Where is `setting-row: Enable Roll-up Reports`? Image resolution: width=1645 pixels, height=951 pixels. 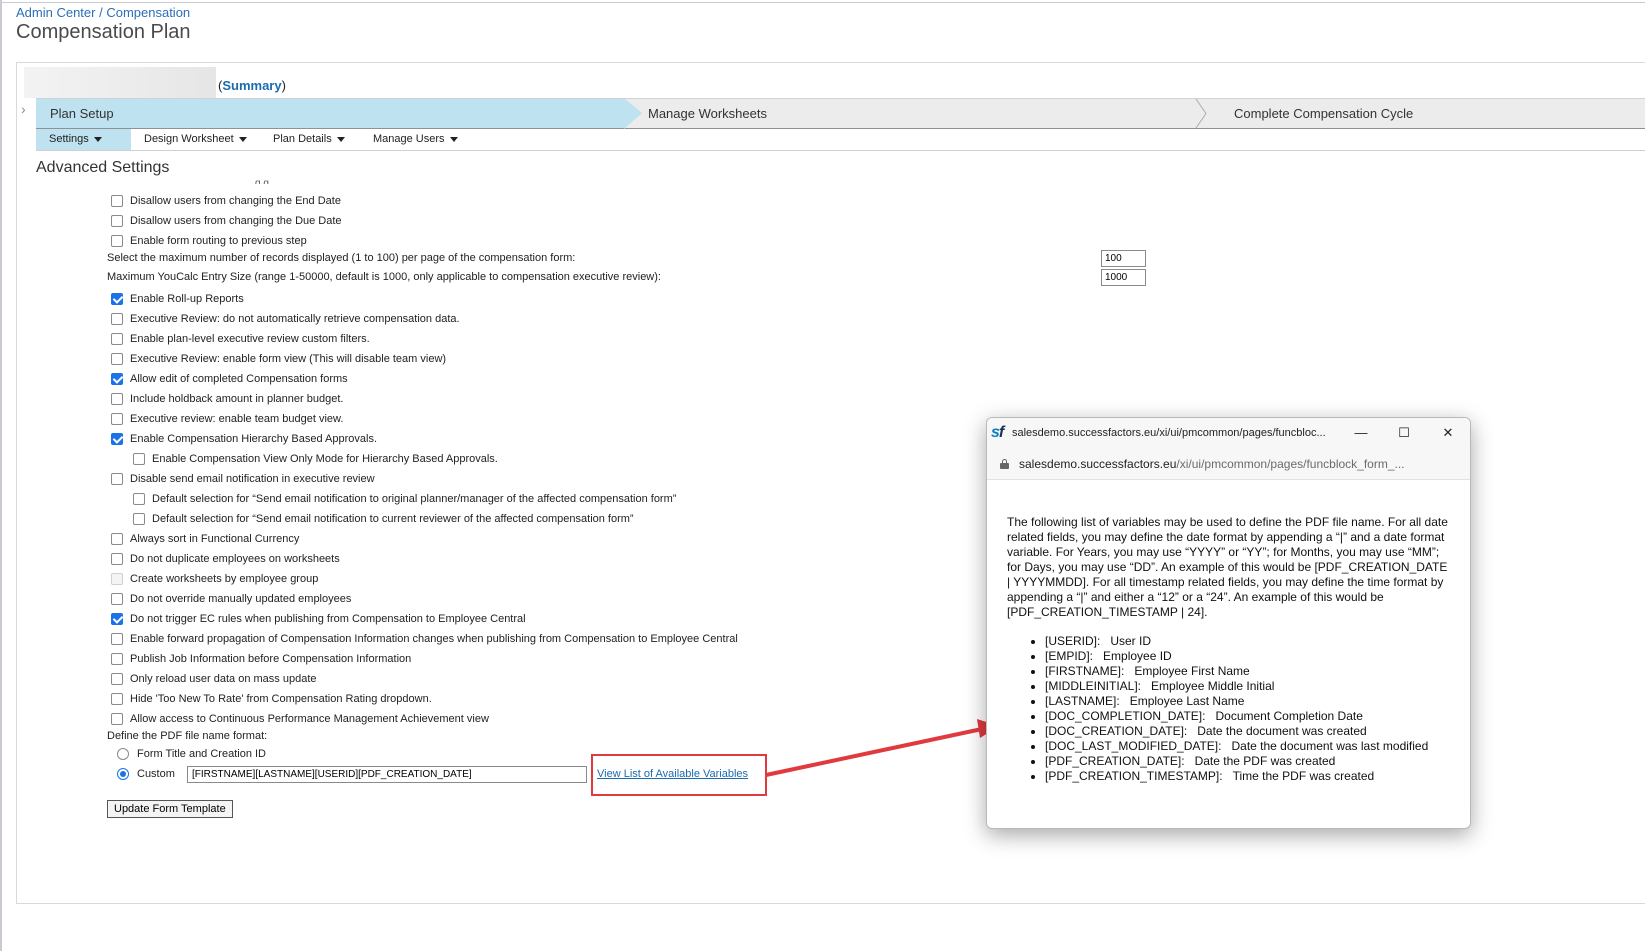 setting-row: Enable Roll-up Reports is located at coordinates (177, 299).